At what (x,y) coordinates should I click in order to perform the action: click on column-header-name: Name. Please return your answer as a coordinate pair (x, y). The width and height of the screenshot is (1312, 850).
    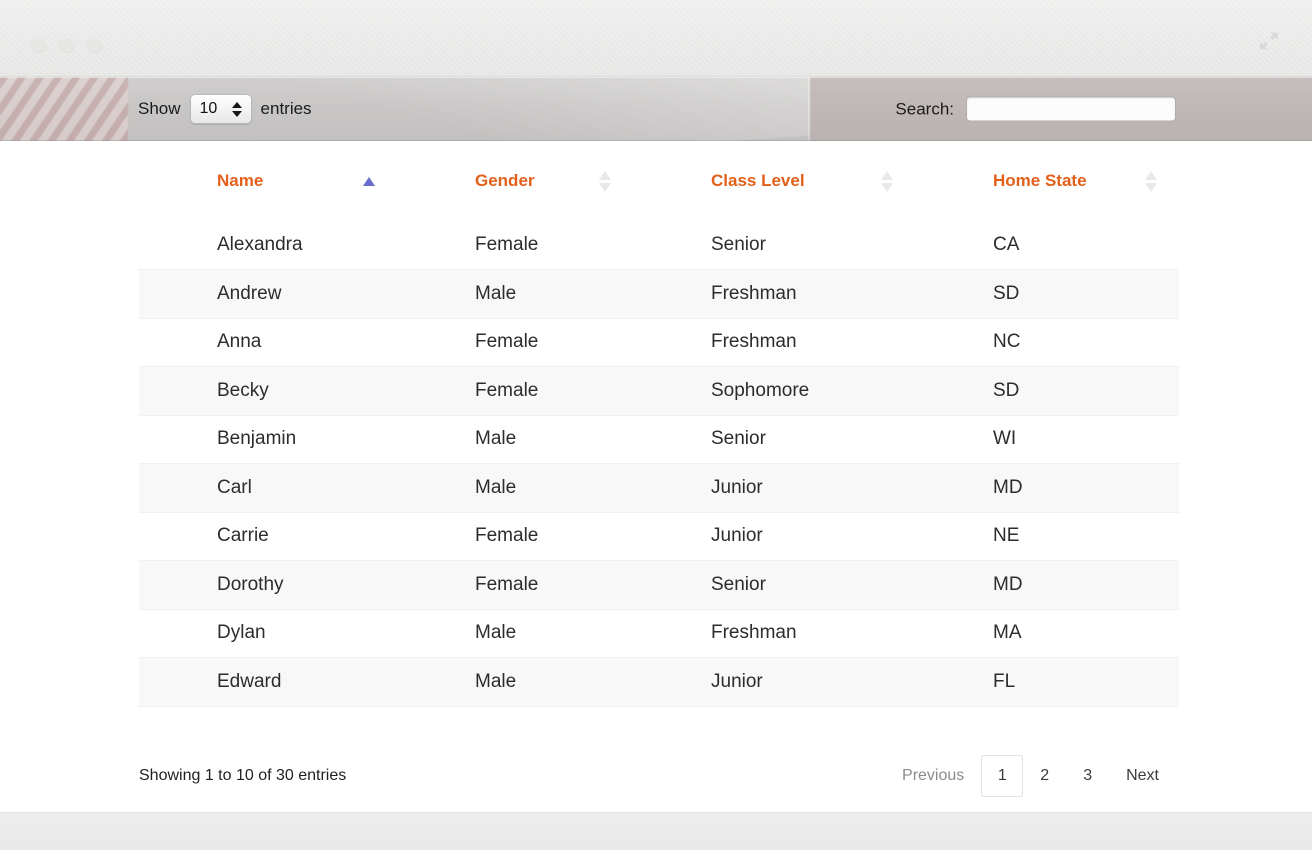
    Looking at the image, I should click on (268, 181).